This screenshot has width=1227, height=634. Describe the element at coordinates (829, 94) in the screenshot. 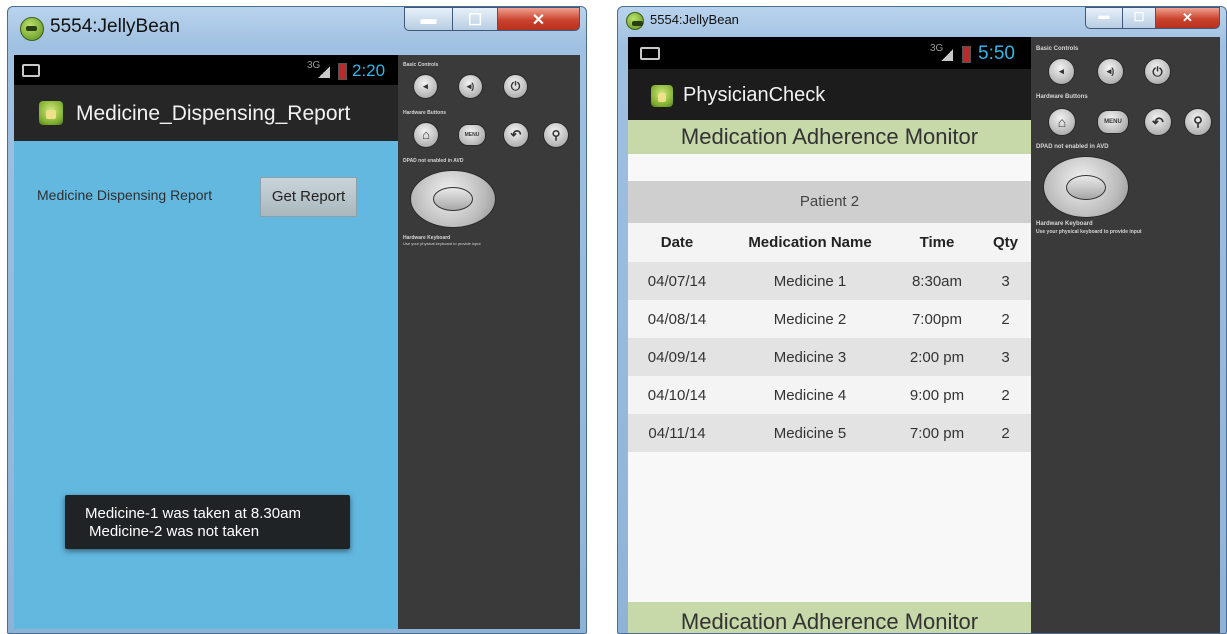

I see `action-bar: PhysicianCheck` at that location.